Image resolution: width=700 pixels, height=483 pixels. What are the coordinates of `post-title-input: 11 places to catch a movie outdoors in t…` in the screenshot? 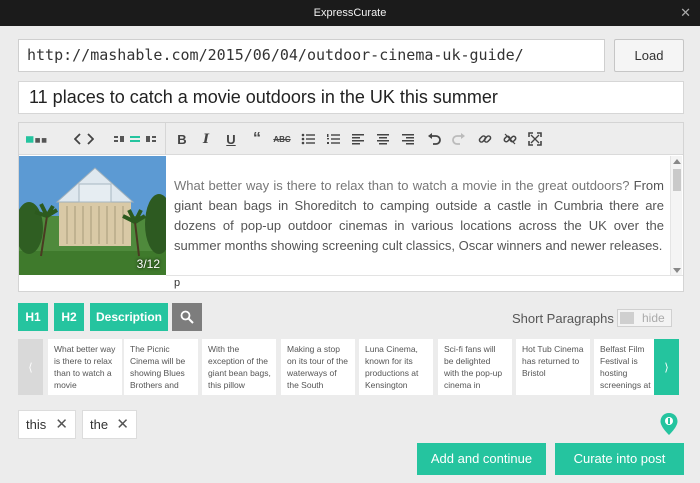 It's located at (351, 97).